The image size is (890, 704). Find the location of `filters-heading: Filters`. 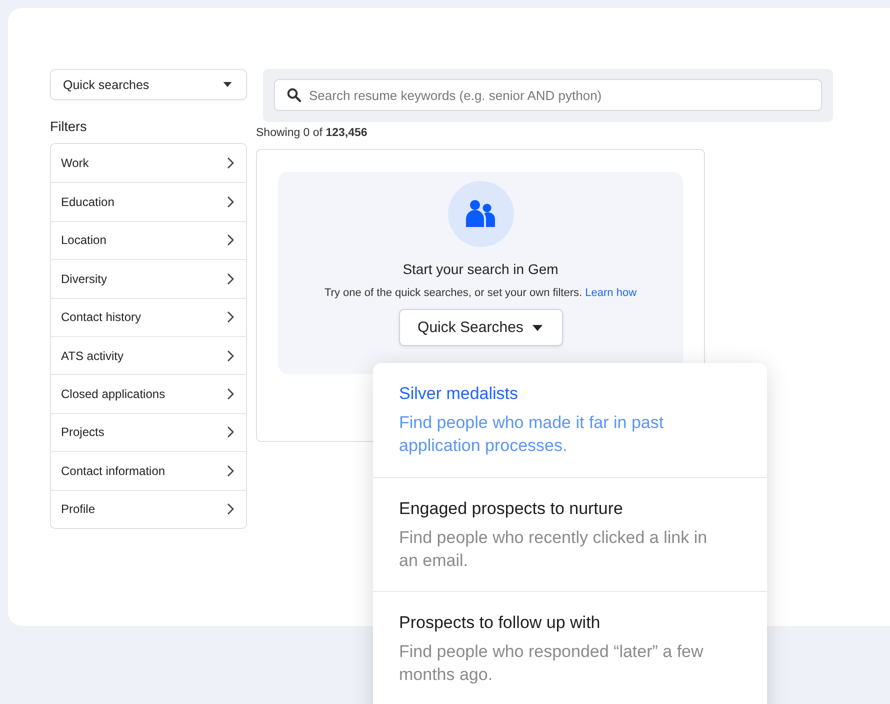

filters-heading: Filters is located at coordinates (69, 126).